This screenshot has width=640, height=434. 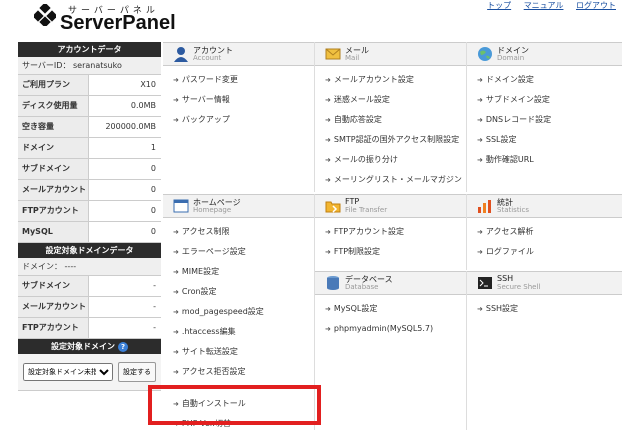 What do you see at coordinates (544, 160) in the screenshot?
I see `menu-item: ➜ 動作確認URL` at bounding box center [544, 160].